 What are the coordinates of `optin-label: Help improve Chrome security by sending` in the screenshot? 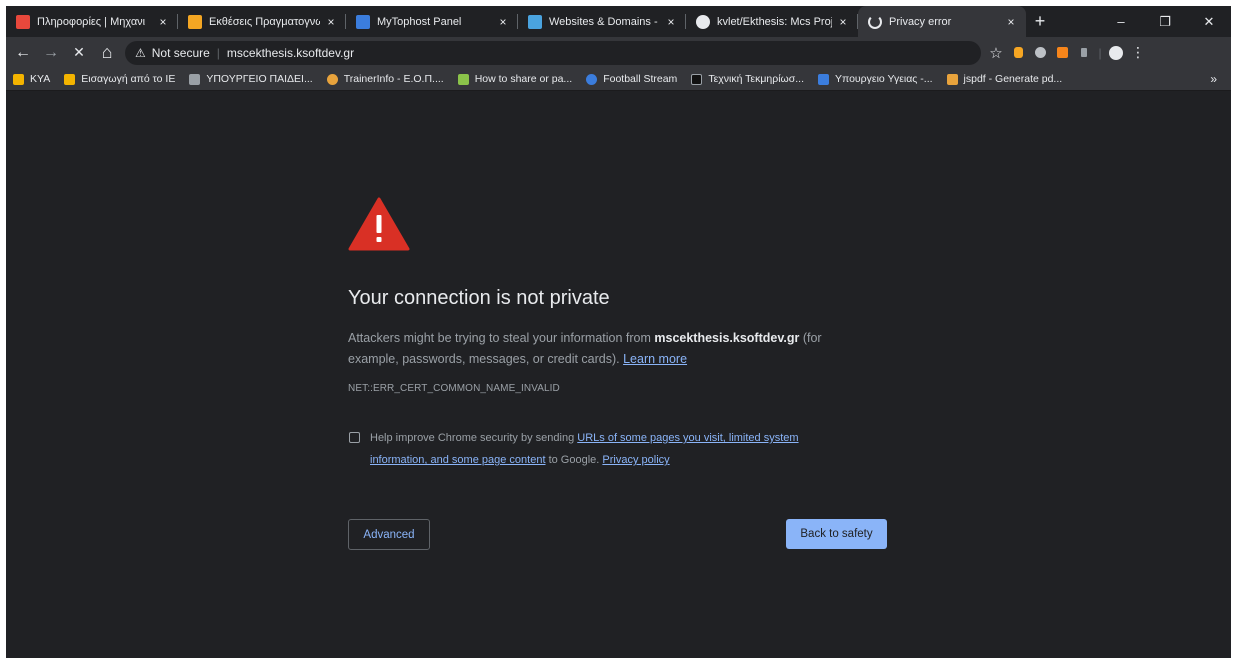 It's located at (474, 438).